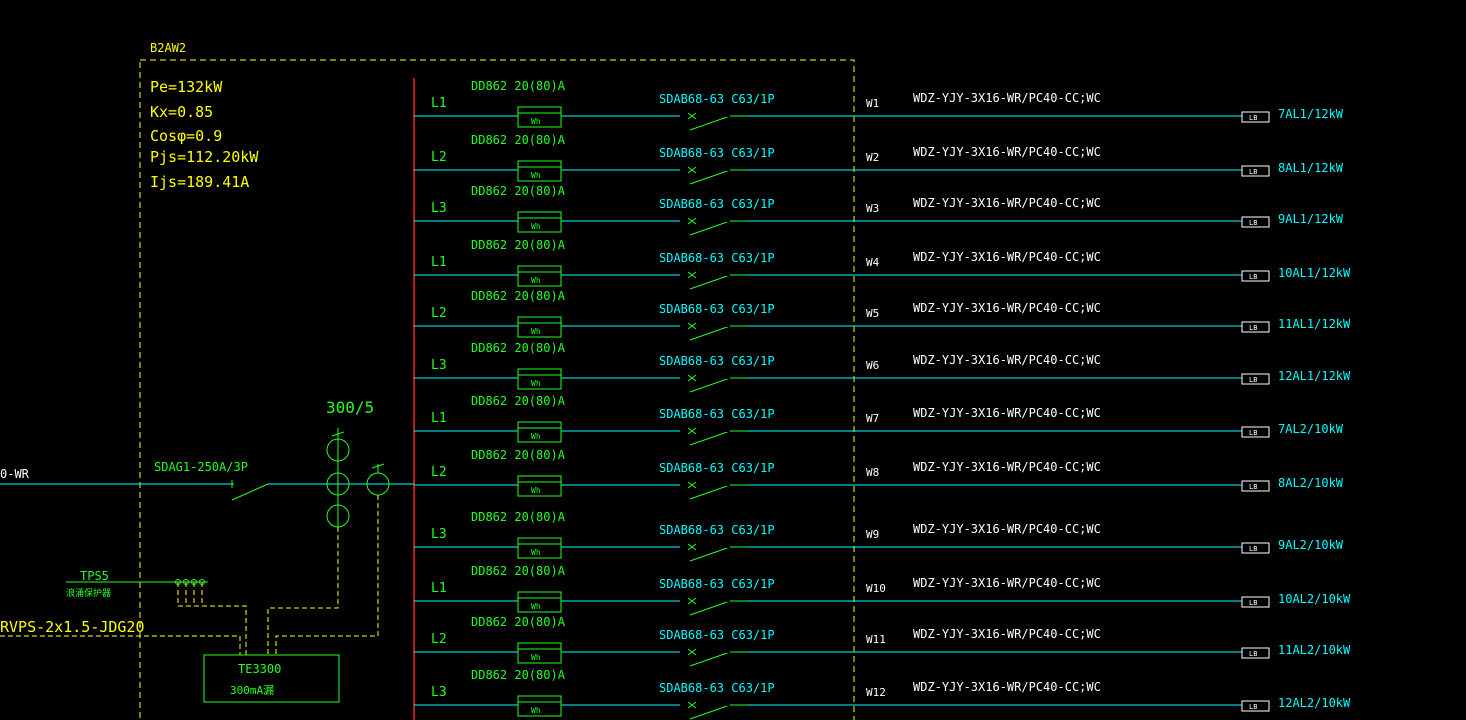 This screenshot has width=1466, height=720. What do you see at coordinates (137, 584) in the screenshot?
I see `spd: TPS5 浪涌保护器` at bounding box center [137, 584].